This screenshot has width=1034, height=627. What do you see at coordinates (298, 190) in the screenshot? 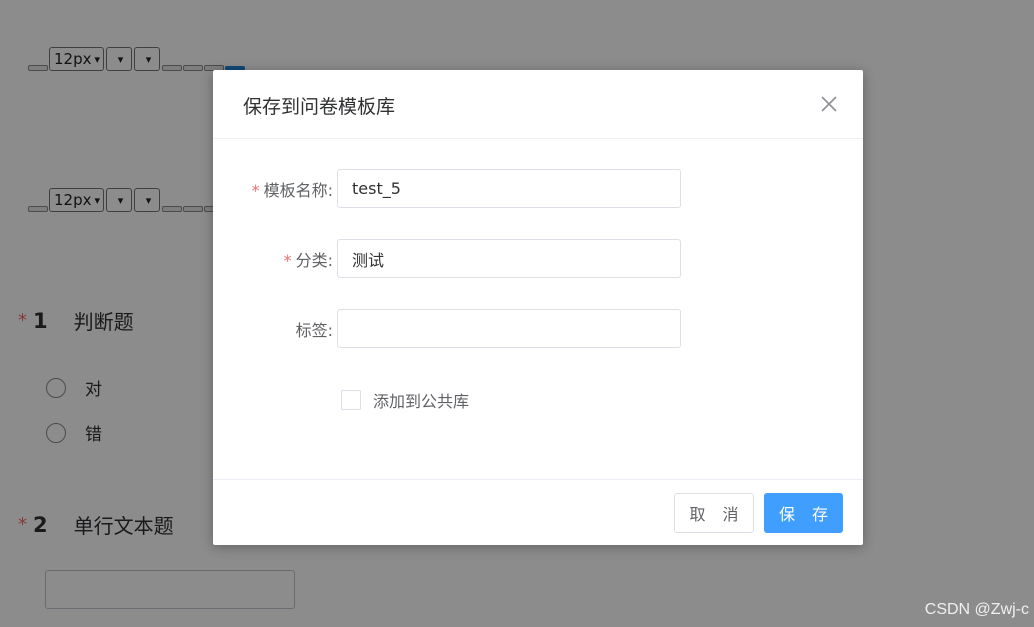
I see `label-text: 模板名称:` at bounding box center [298, 190].